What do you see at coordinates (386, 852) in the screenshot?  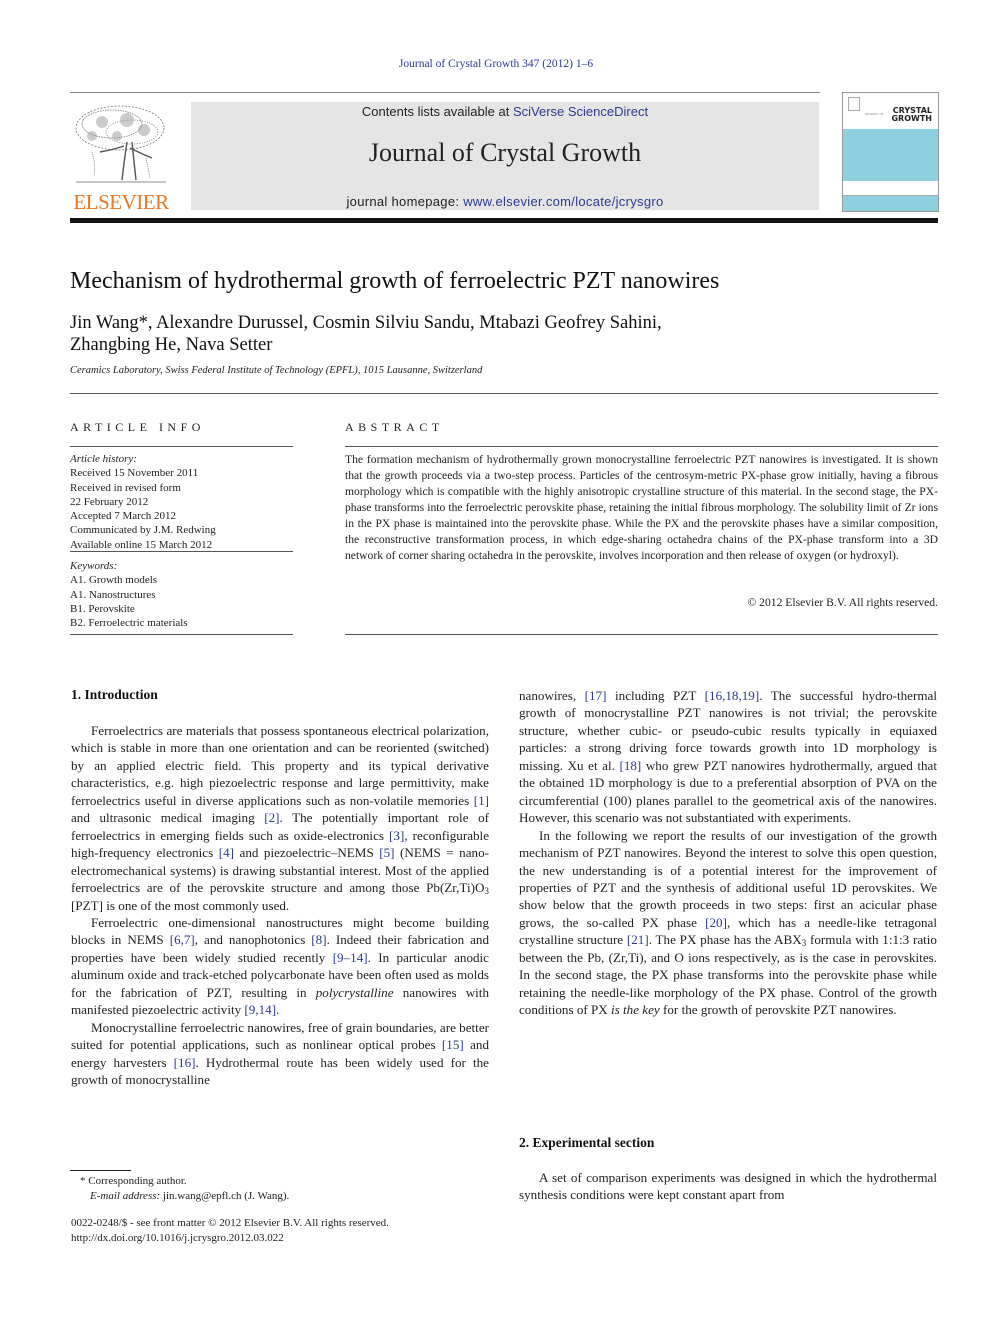 I see `citation-link: [5]` at bounding box center [386, 852].